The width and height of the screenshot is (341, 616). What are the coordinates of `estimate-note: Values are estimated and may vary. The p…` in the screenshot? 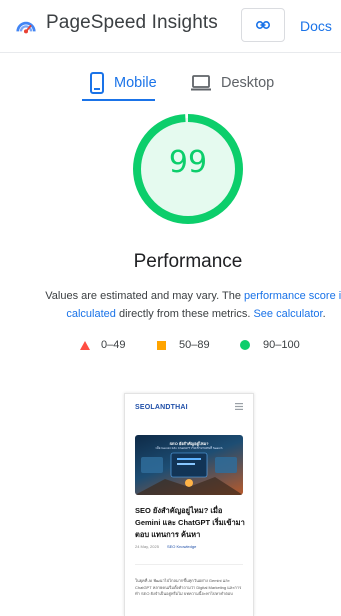 It's located at (188, 305).